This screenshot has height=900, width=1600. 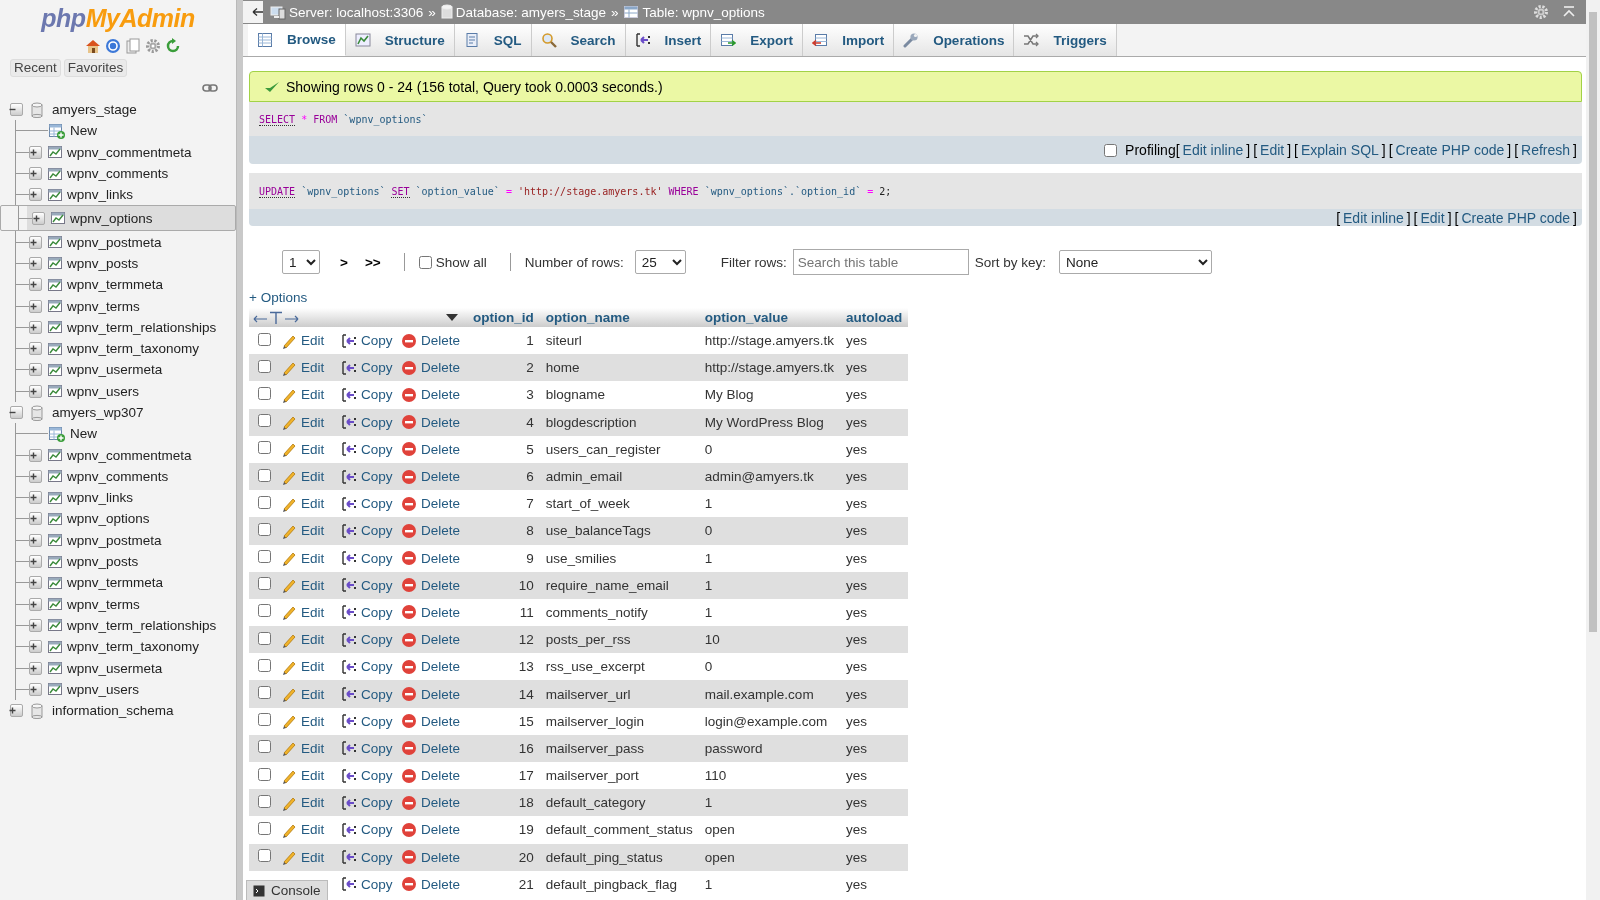 What do you see at coordinates (118, 18) in the screenshot?
I see `logo: phpMyAdmin` at bounding box center [118, 18].